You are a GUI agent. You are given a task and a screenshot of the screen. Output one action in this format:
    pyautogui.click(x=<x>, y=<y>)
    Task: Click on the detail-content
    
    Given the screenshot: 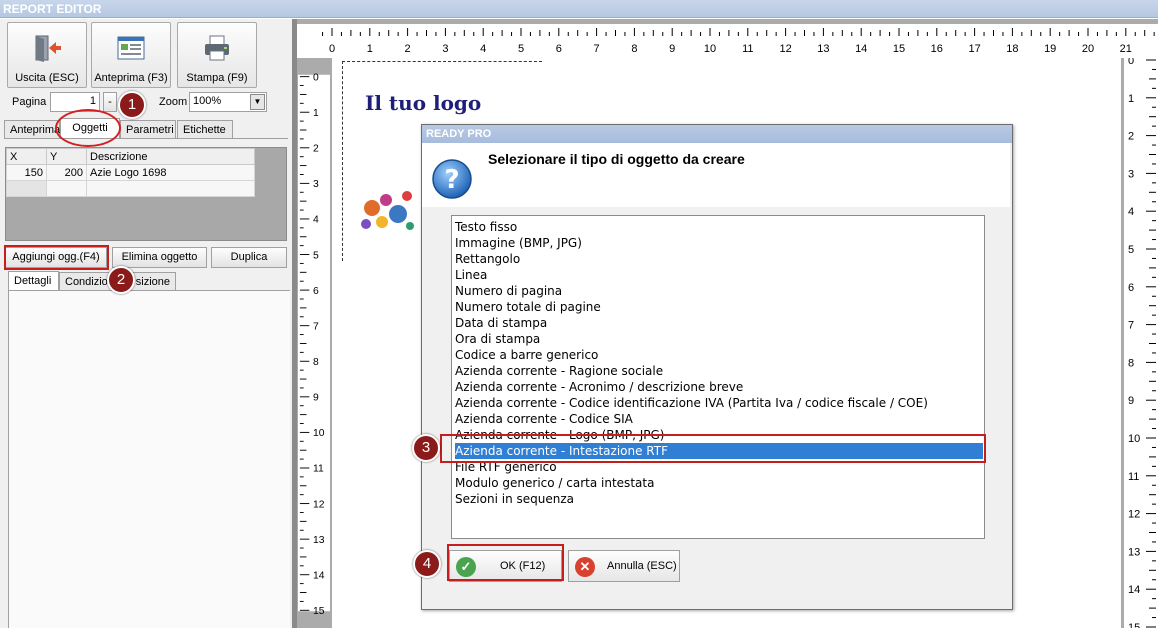 What is the action you would take?
    pyautogui.click(x=149, y=459)
    